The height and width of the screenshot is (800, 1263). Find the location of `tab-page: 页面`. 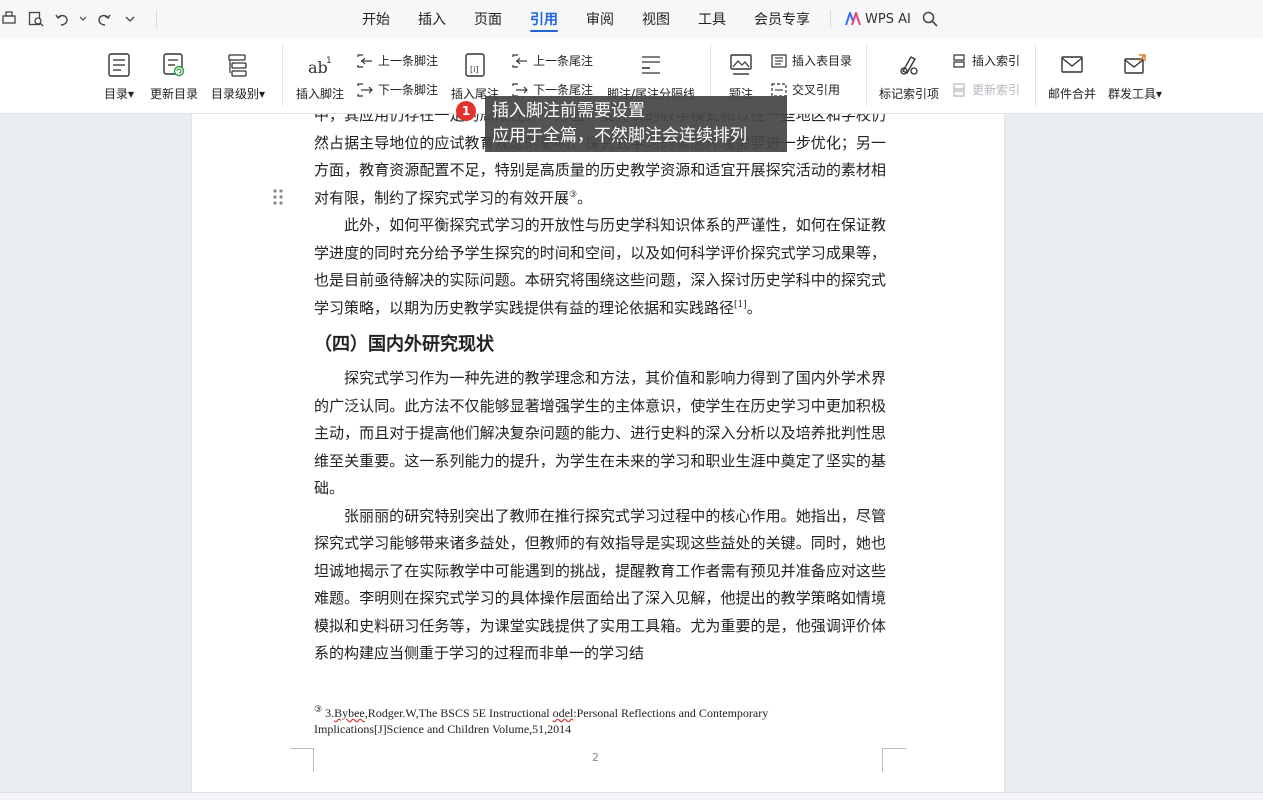

tab-page: 页面 is located at coordinates (488, 19).